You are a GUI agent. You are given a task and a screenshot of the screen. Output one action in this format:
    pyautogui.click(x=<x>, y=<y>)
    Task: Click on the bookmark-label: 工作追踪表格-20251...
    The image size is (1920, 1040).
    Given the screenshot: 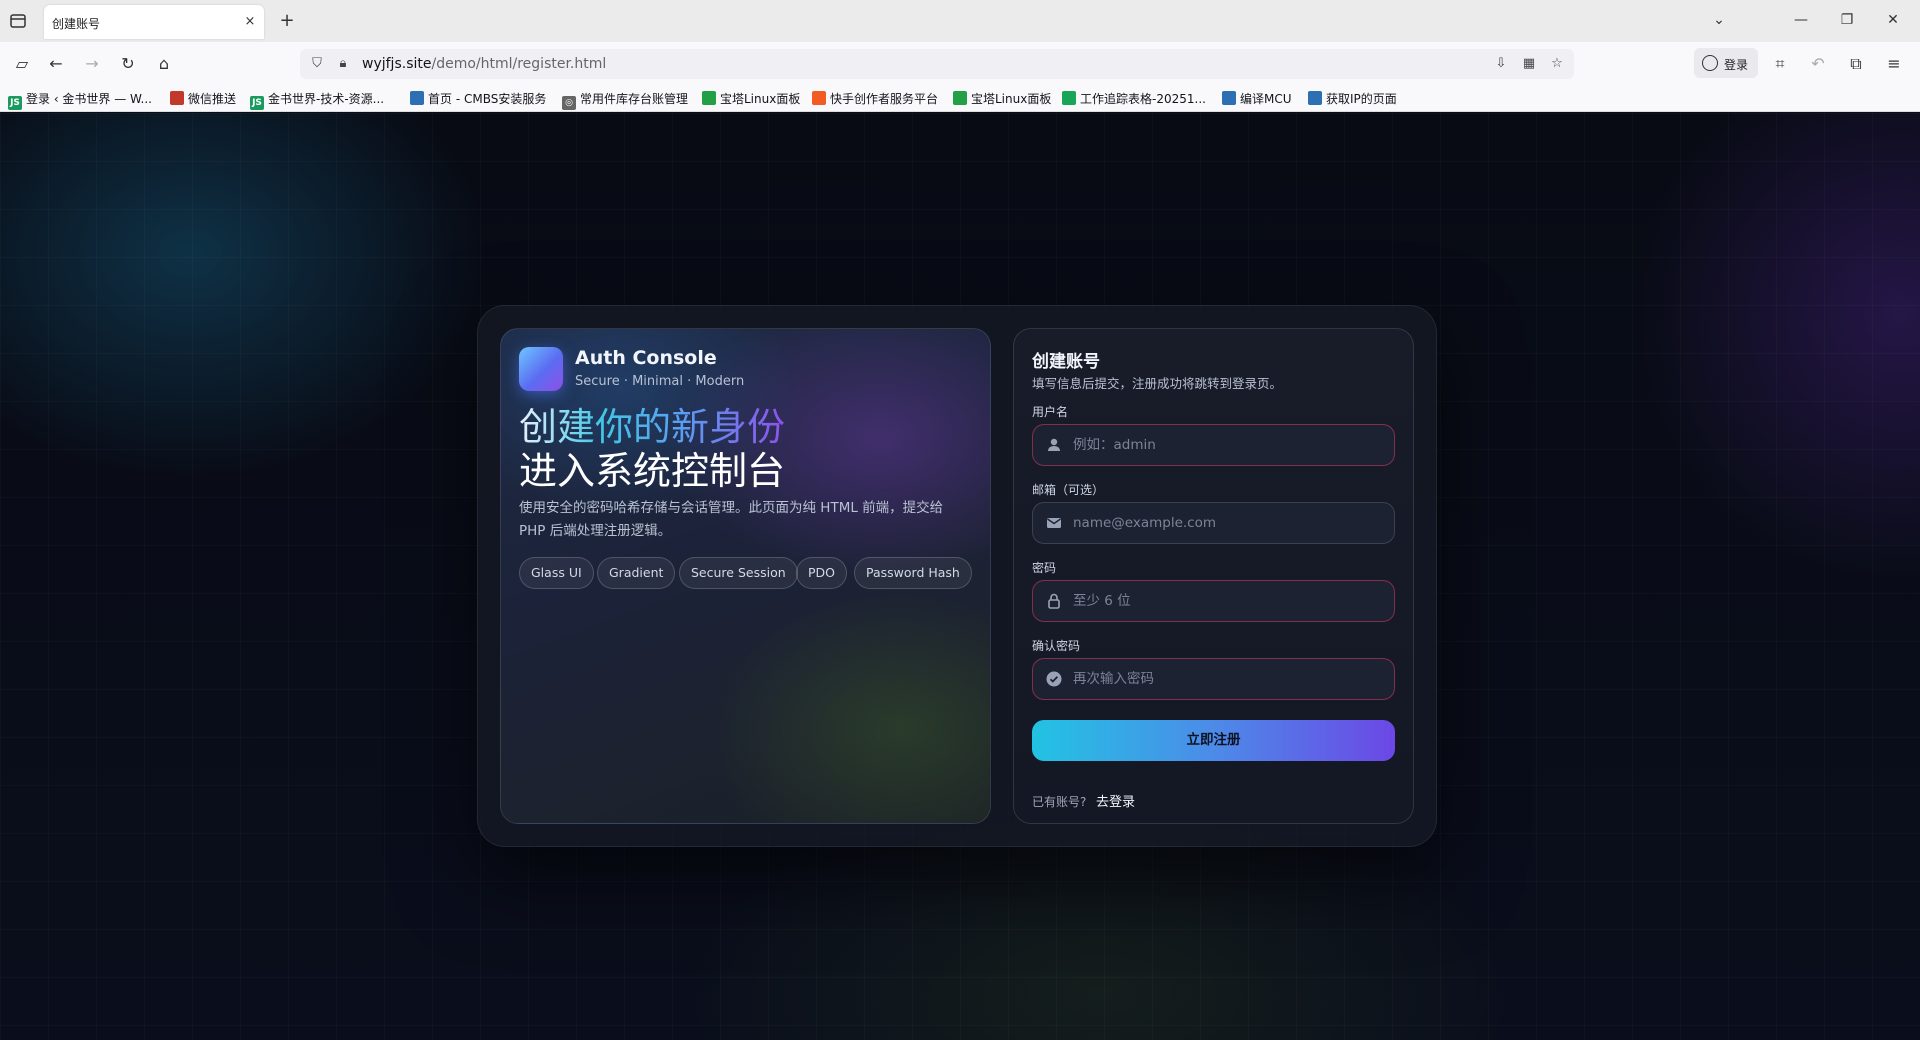 What is the action you would take?
    pyautogui.click(x=1143, y=99)
    